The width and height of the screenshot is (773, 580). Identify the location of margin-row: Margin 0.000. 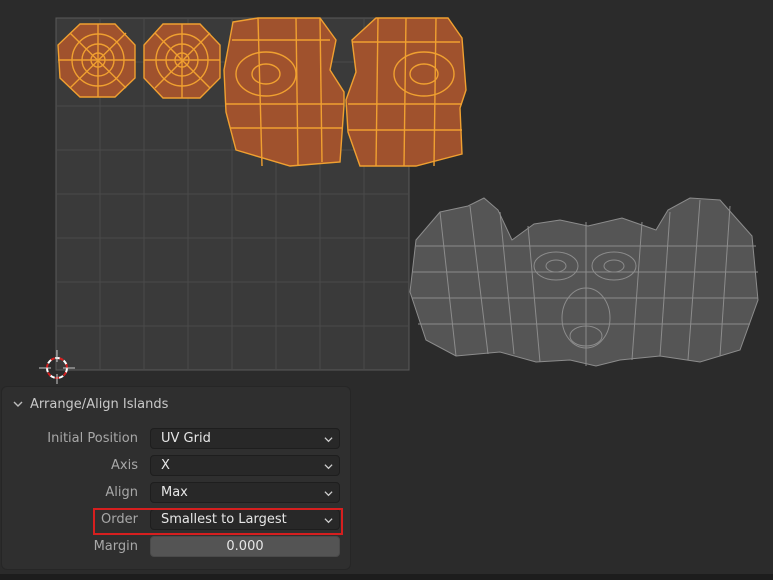
(176, 547).